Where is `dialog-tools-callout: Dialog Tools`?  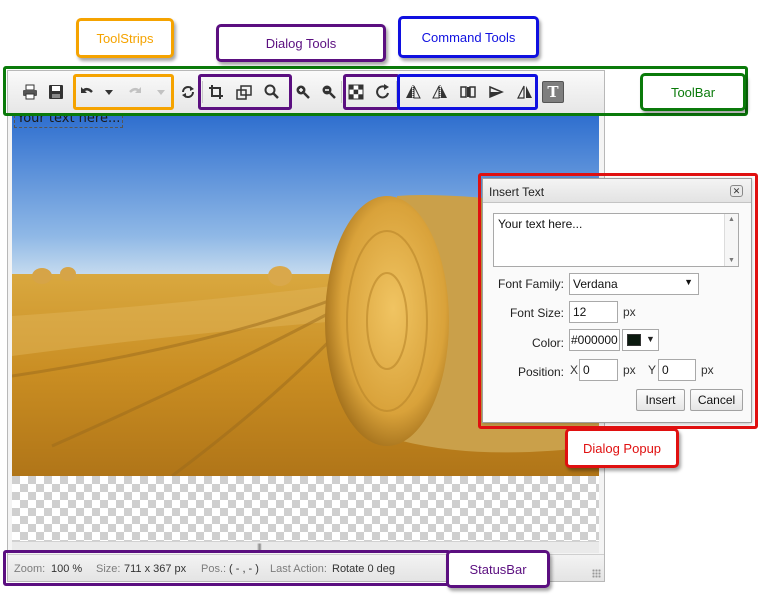
dialog-tools-callout: Dialog Tools is located at coordinates (301, 43).